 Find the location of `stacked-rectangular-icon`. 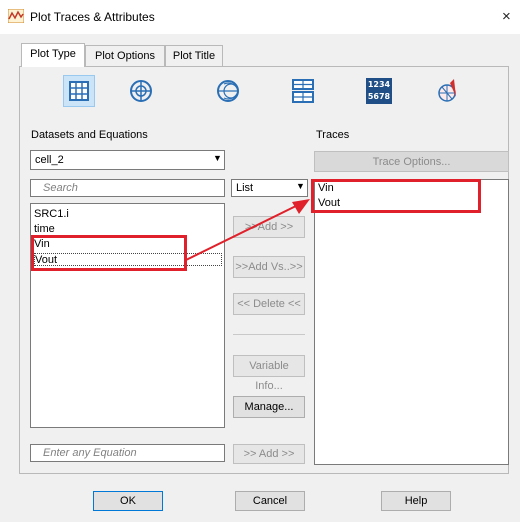

stacked-rectangular-icon is located at coordinates (303, 91).